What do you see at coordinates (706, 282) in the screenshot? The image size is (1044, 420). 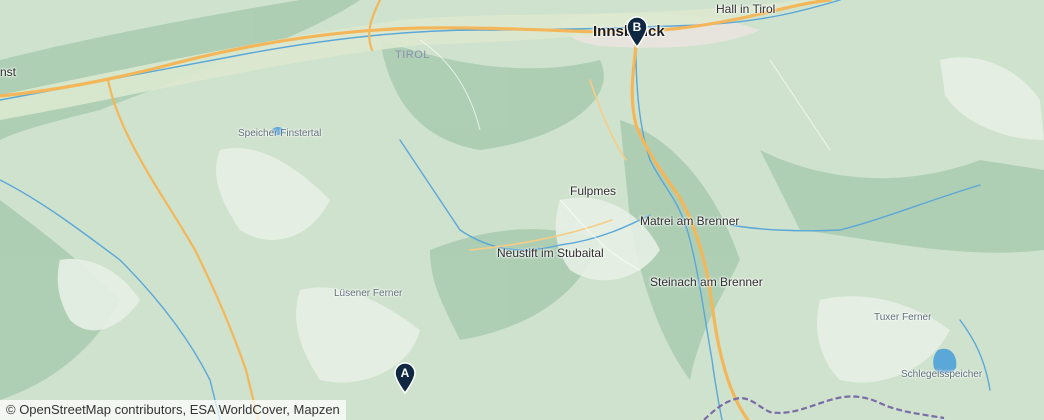 I see `label-steinach-am-brenner: Steinach am Brenner` at bounding box center [706, 282].